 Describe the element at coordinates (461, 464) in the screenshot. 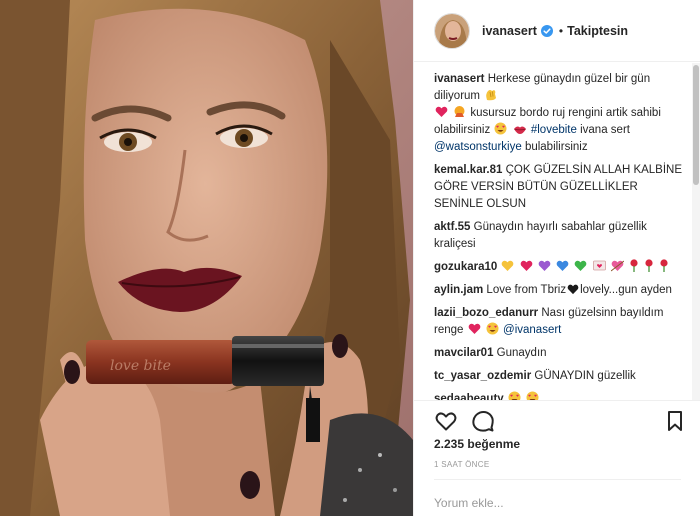

I see `post-timestamp: 1 SAAT ÖNCE` at that location.